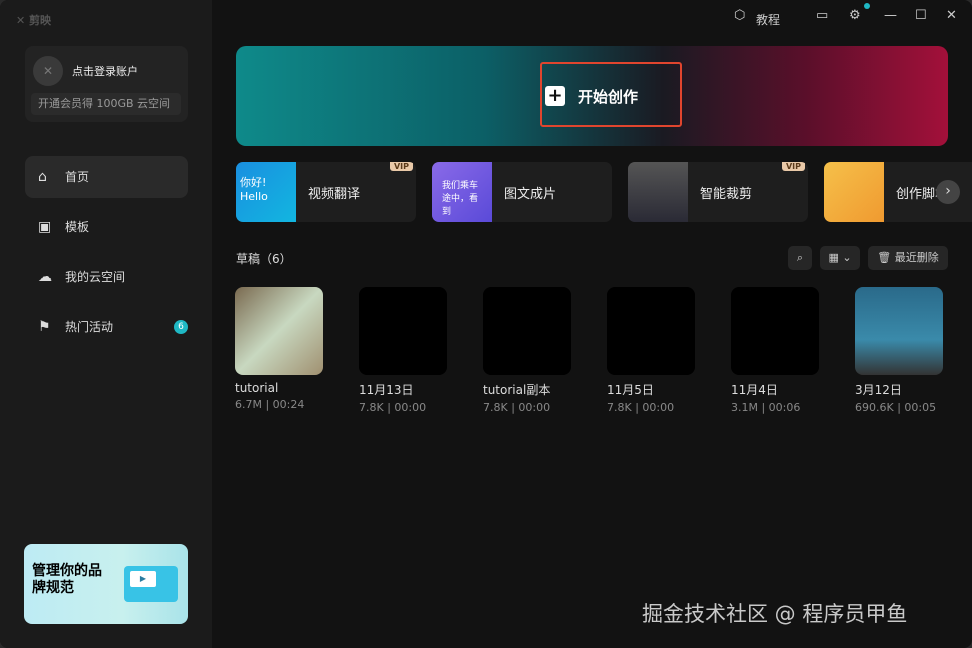 The height and width of the screenshot is (648, 972). I want to click on draft-name: tutorial副本, so click(517, 390).